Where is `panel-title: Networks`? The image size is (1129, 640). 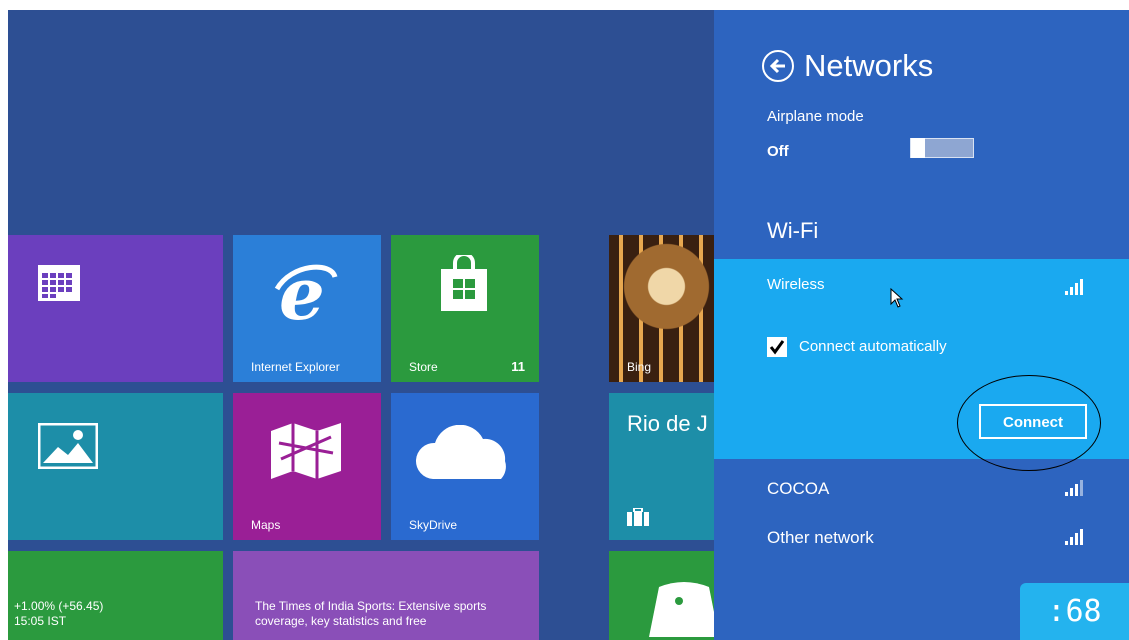
panel-title: Networks is located at coordinates (869, 65).